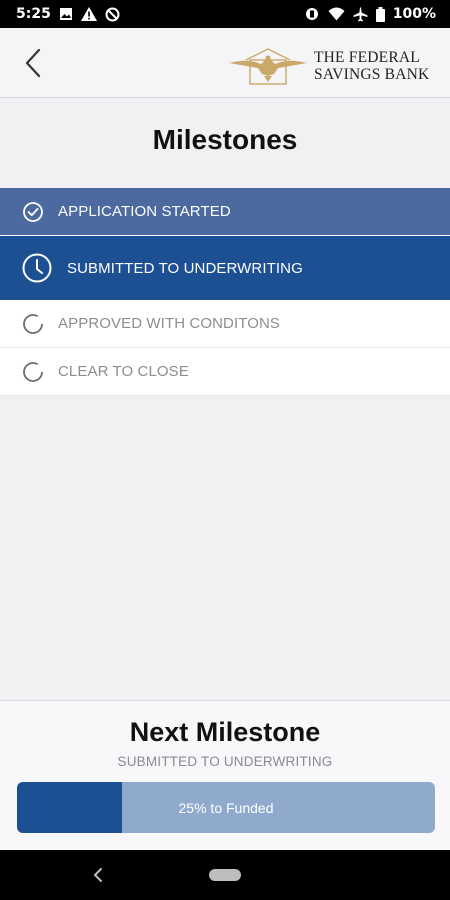  I want to click on nav-back-icon, so click(98, 875).